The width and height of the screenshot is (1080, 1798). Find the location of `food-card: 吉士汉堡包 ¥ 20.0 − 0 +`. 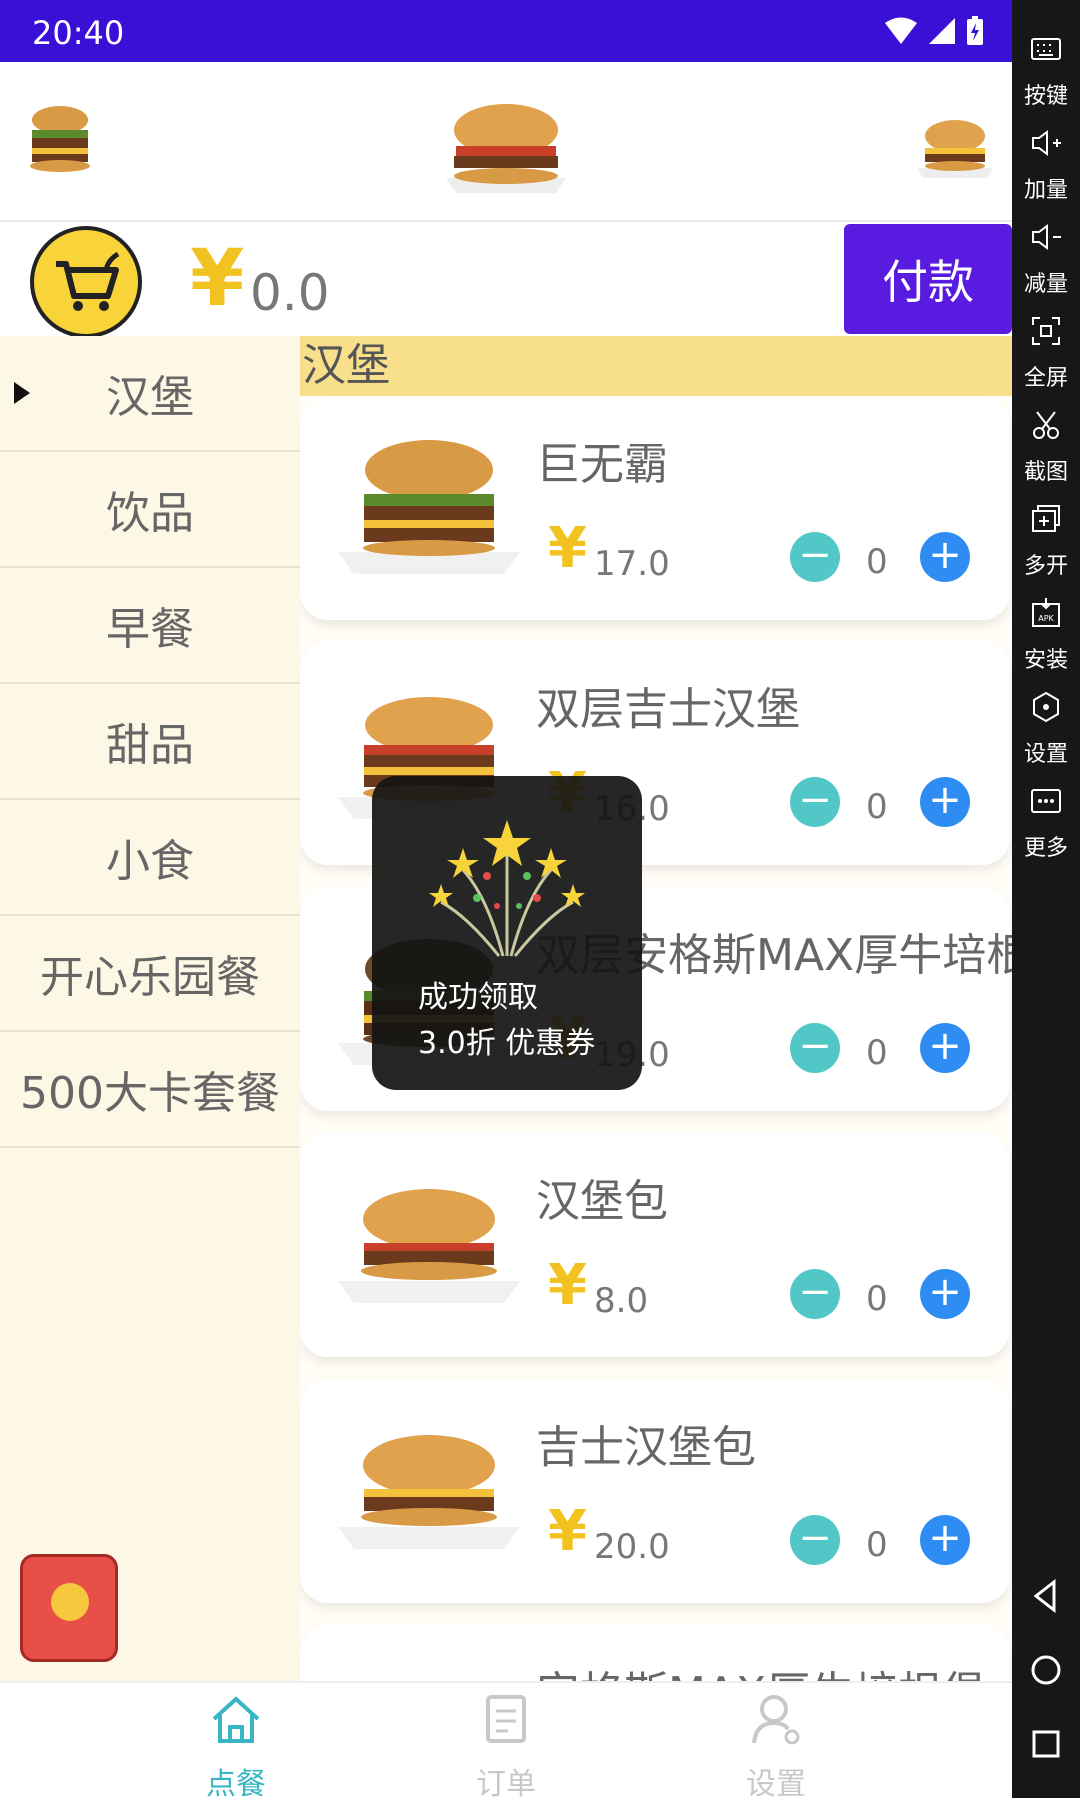

food-card: 吉士汉堡包 ¥ 20.0 − 0 + is located at coordinates (655, 1491).